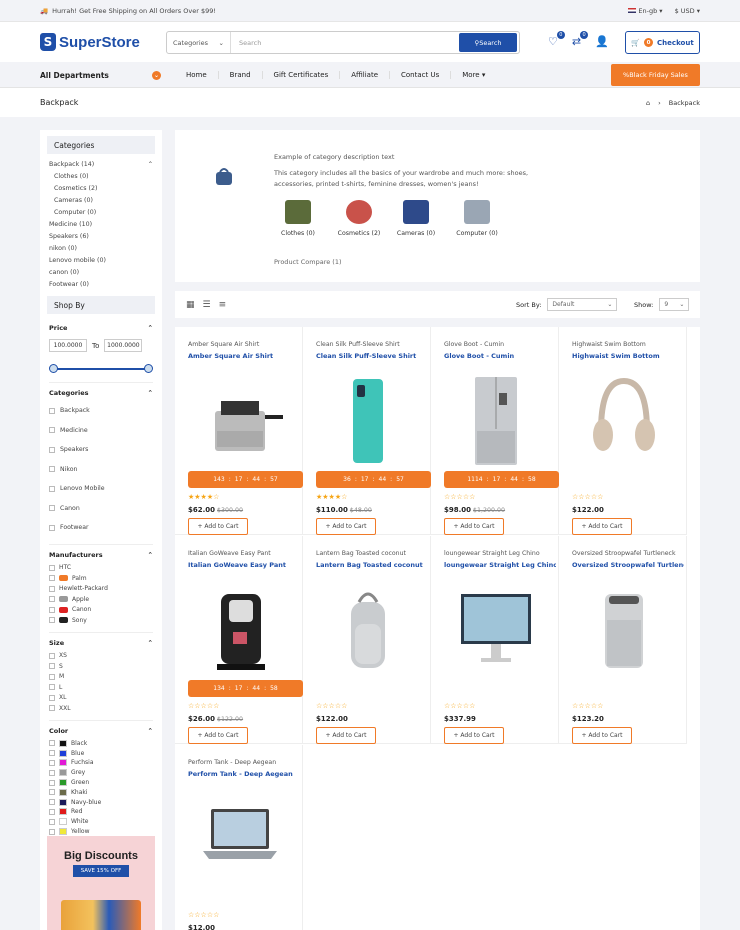 This screenshot has width=740, height=930. Describe the element at coordinates (101, 666) in the screenshot. I see `size-checkbox: S` at that location.